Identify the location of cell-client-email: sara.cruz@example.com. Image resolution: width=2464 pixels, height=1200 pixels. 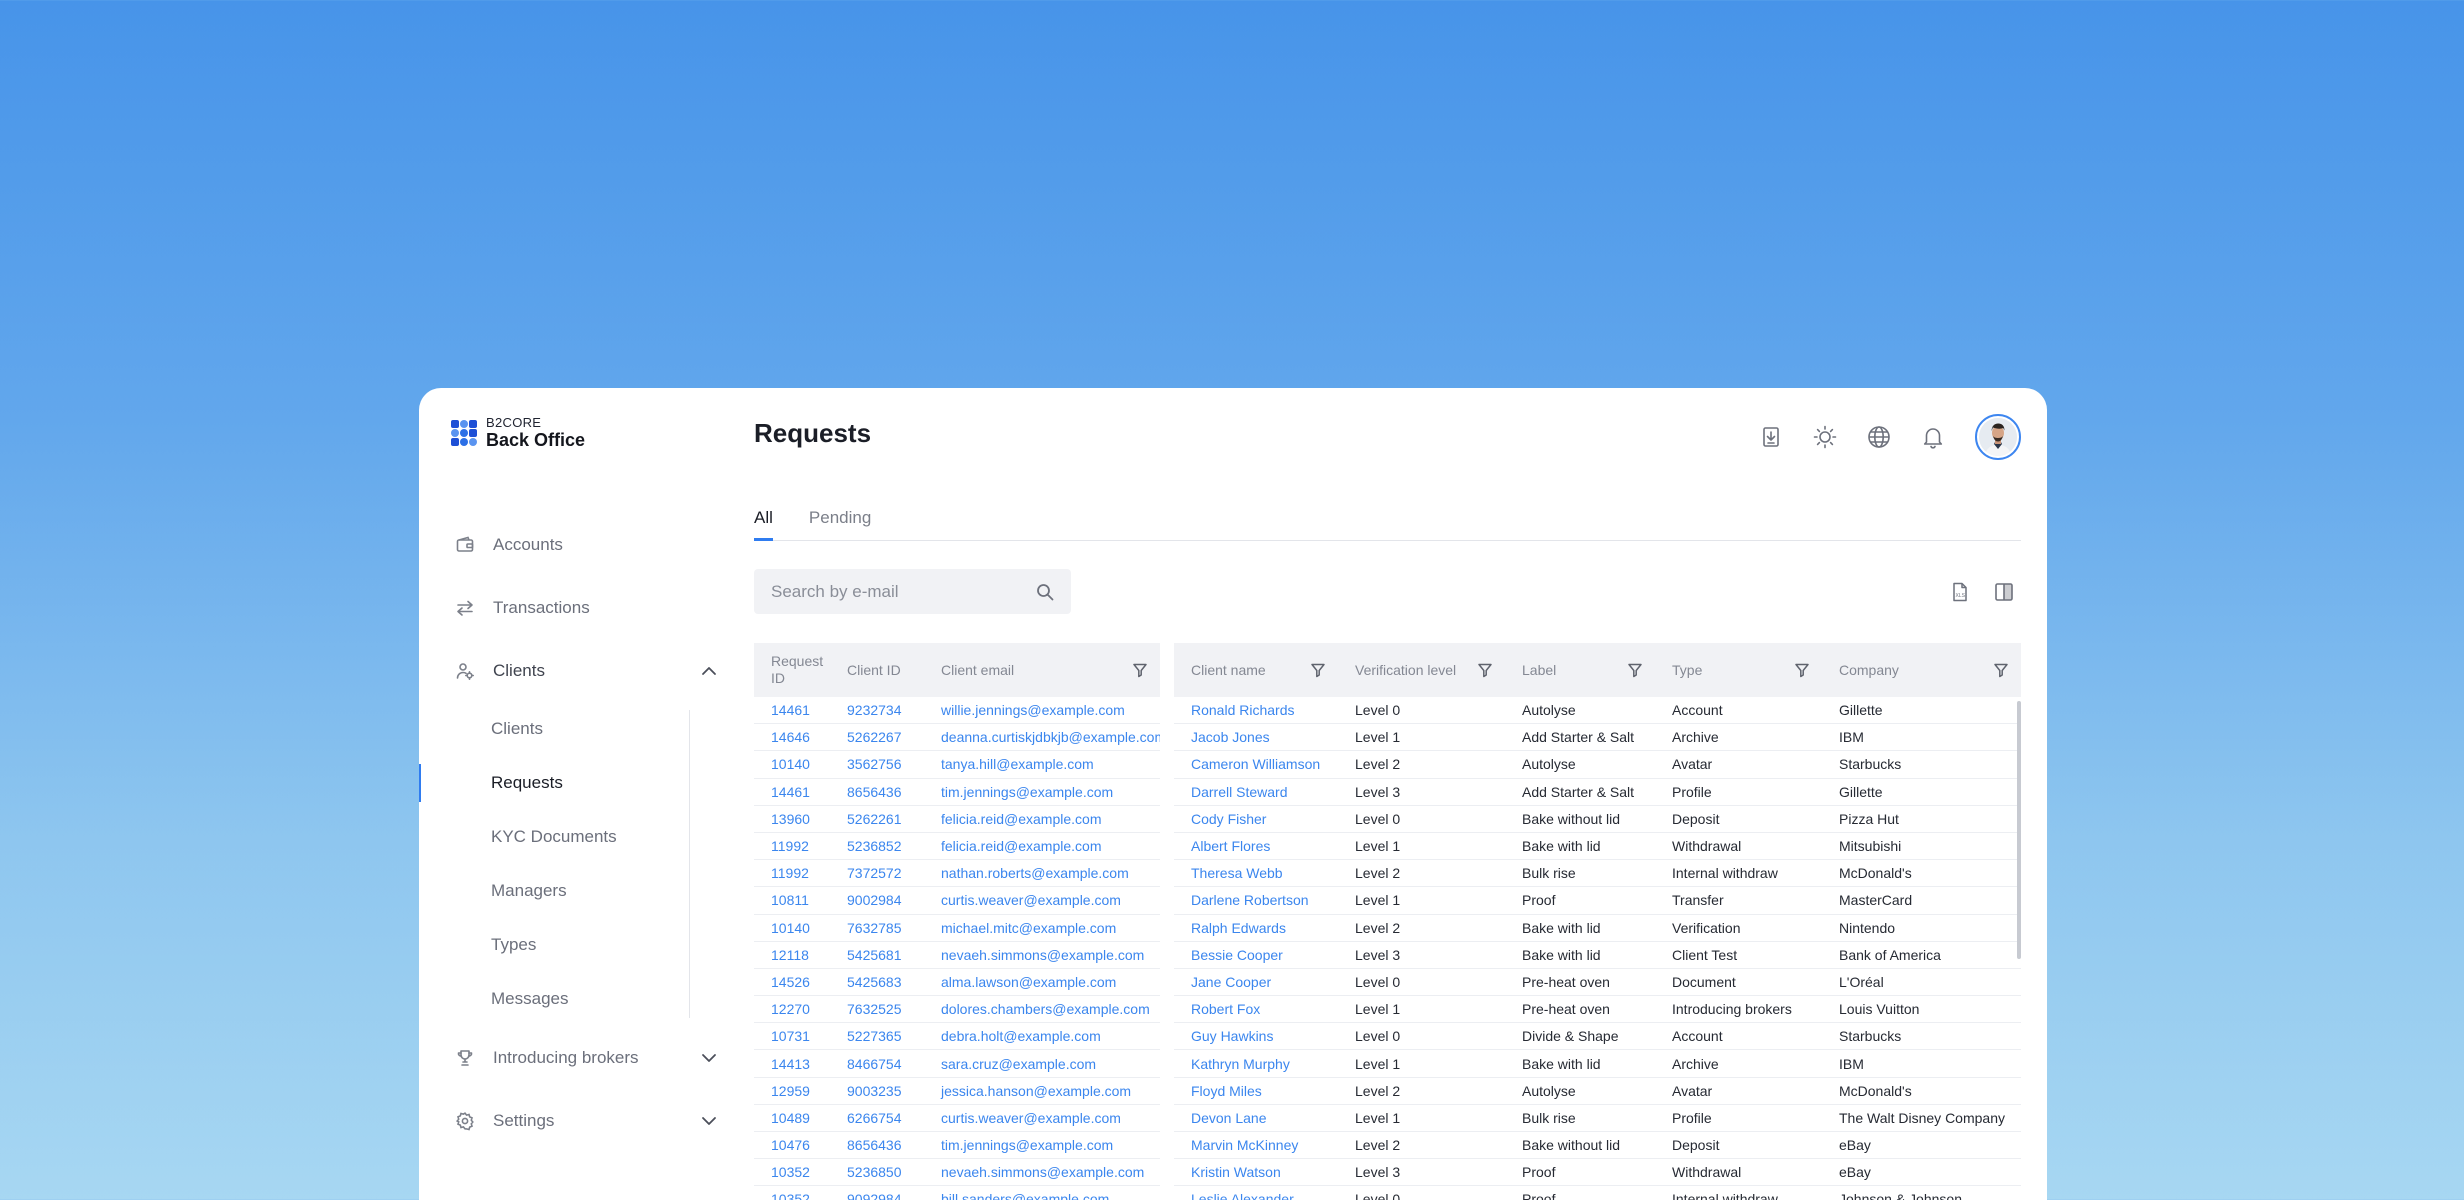
(1042, 1064).